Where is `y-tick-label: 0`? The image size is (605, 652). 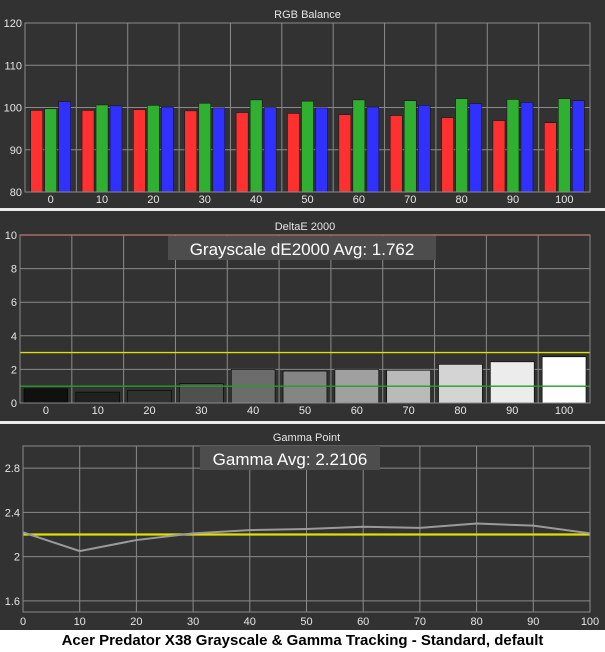 y-tick-label: 0 is located at coordinates (14, 404).